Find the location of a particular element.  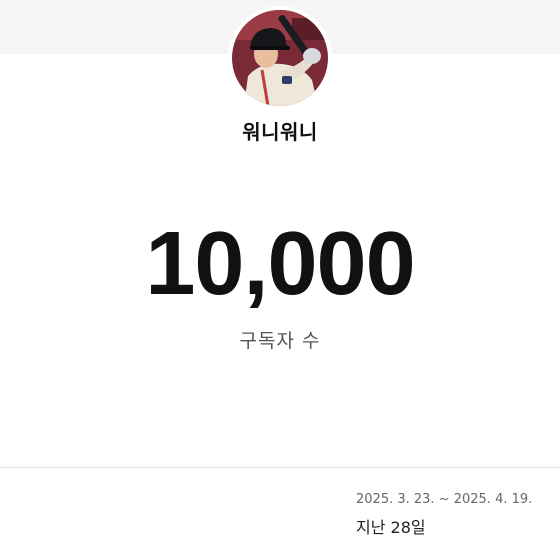

baseball-player-photo-icon is located at coordinates (280, 58).